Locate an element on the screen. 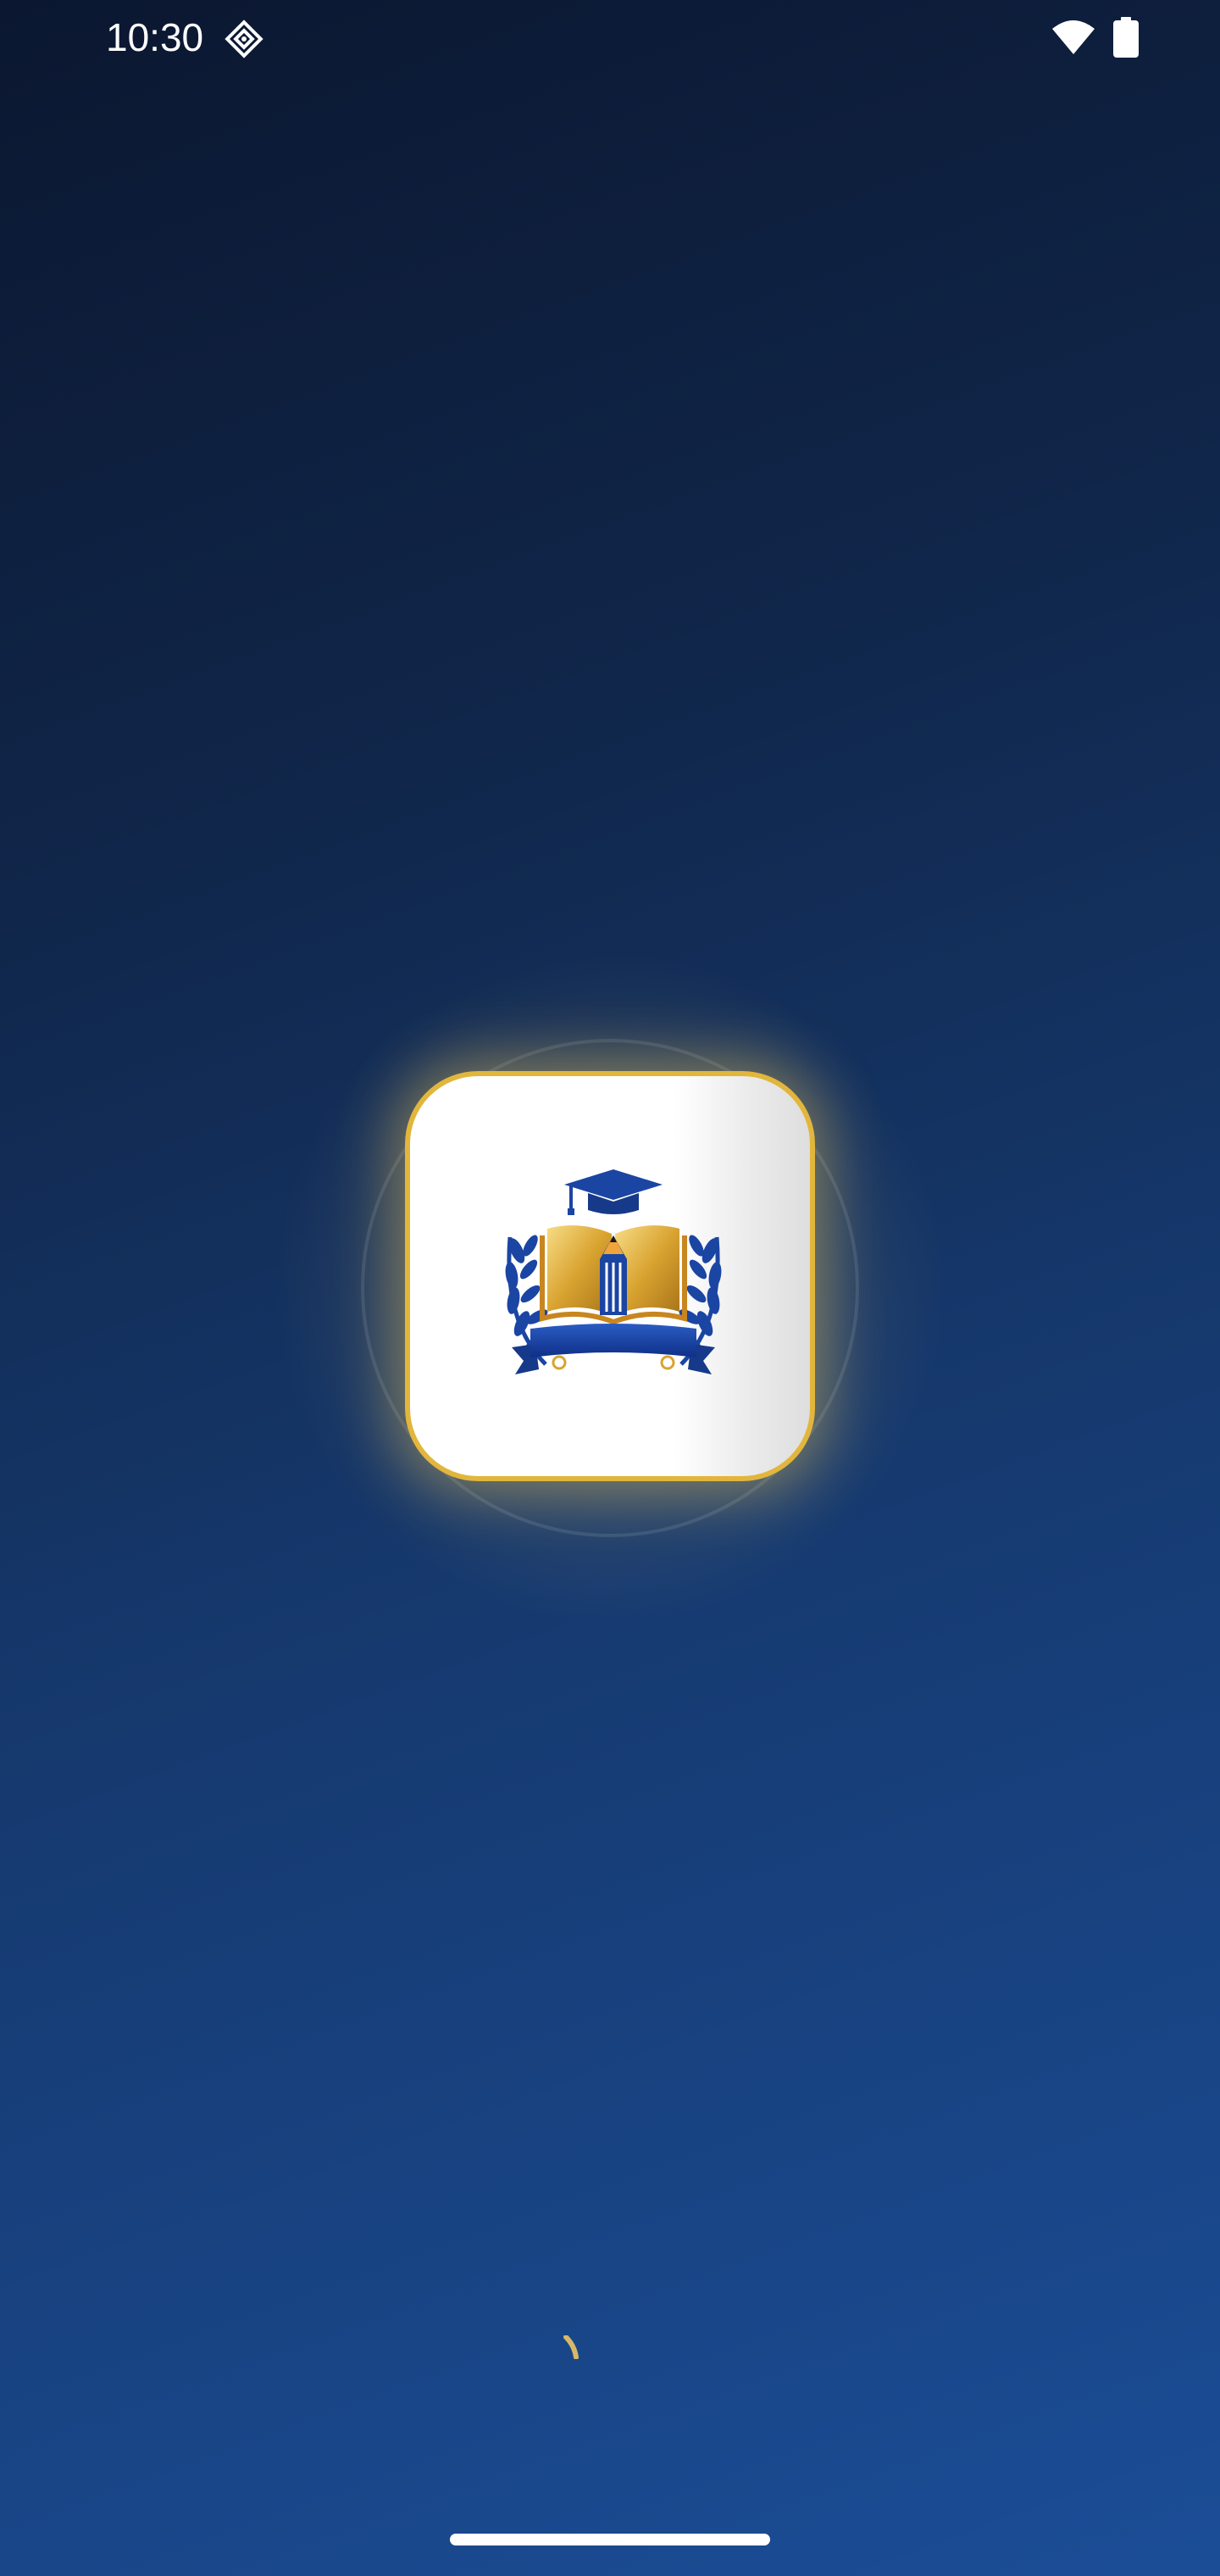  battery-icon is located at coordinates (1126, 37).